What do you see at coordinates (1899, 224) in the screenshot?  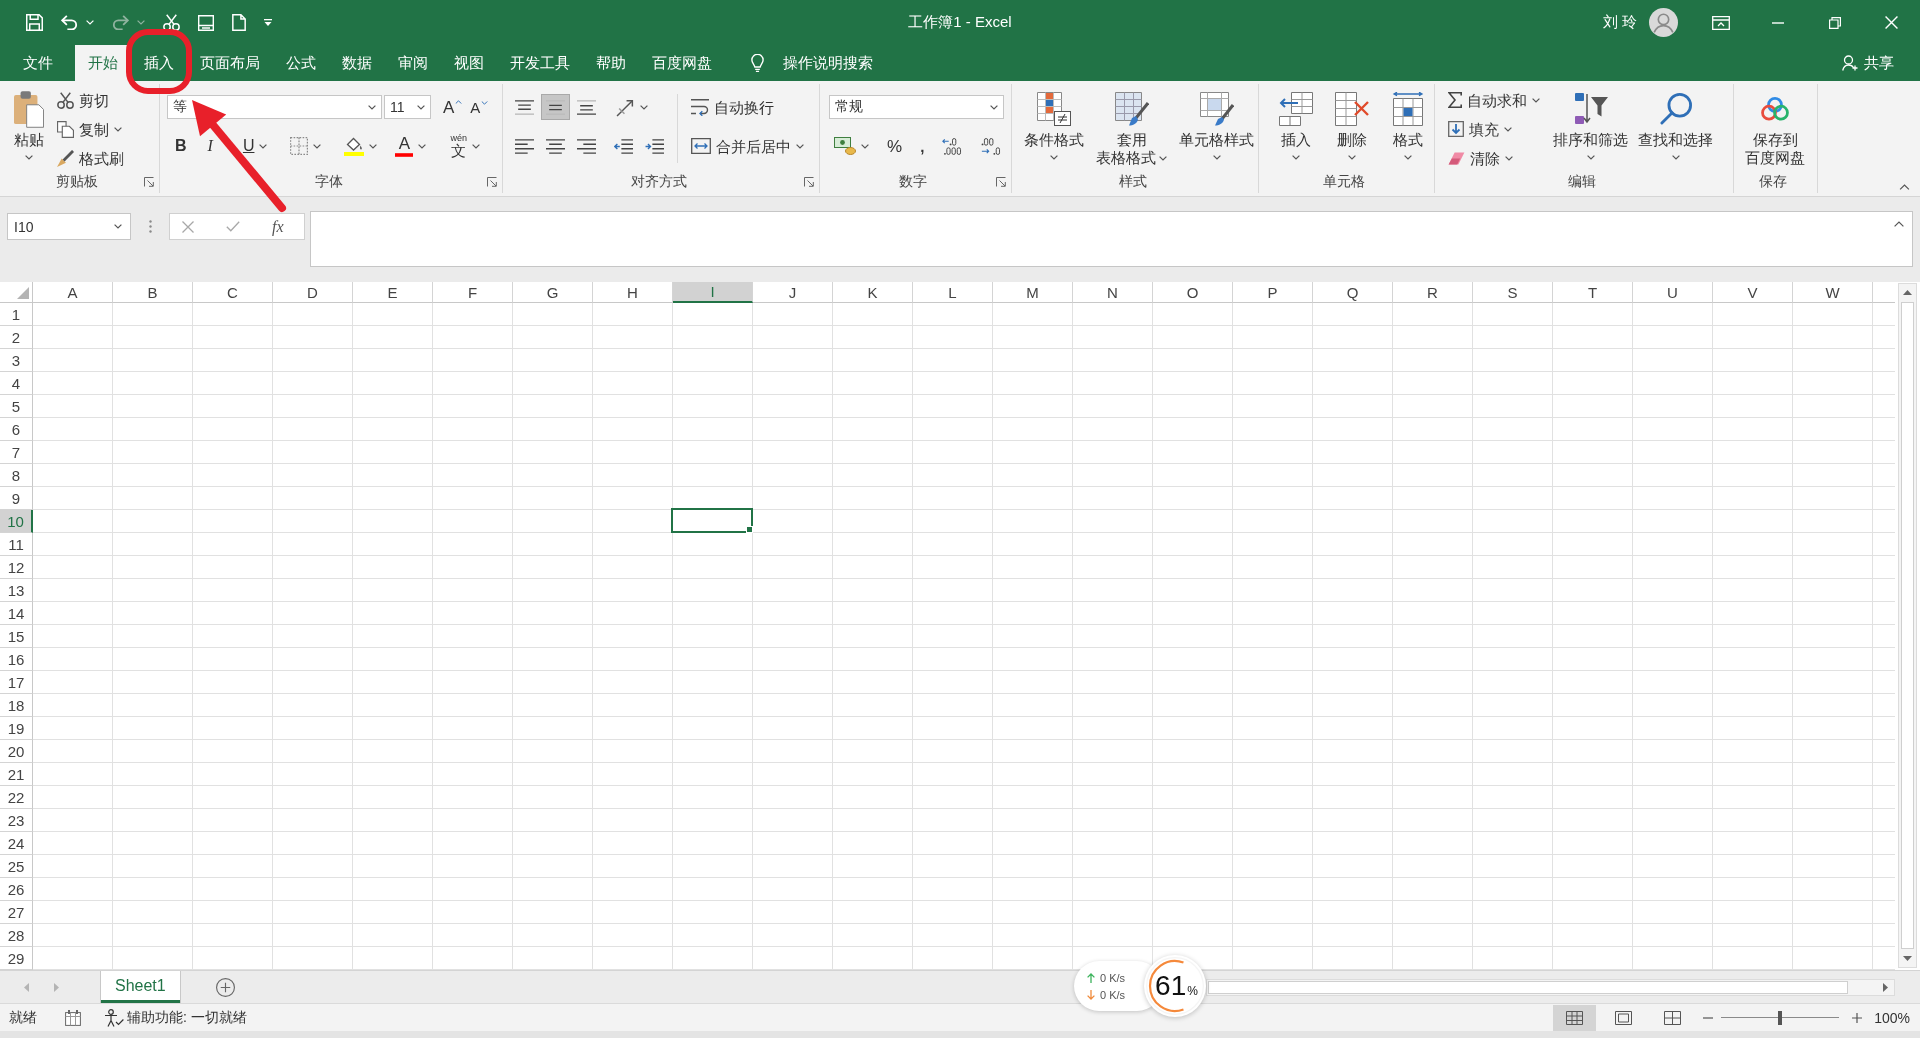 I see `collapse-formula-icon` at bounding box center [1899, 224].